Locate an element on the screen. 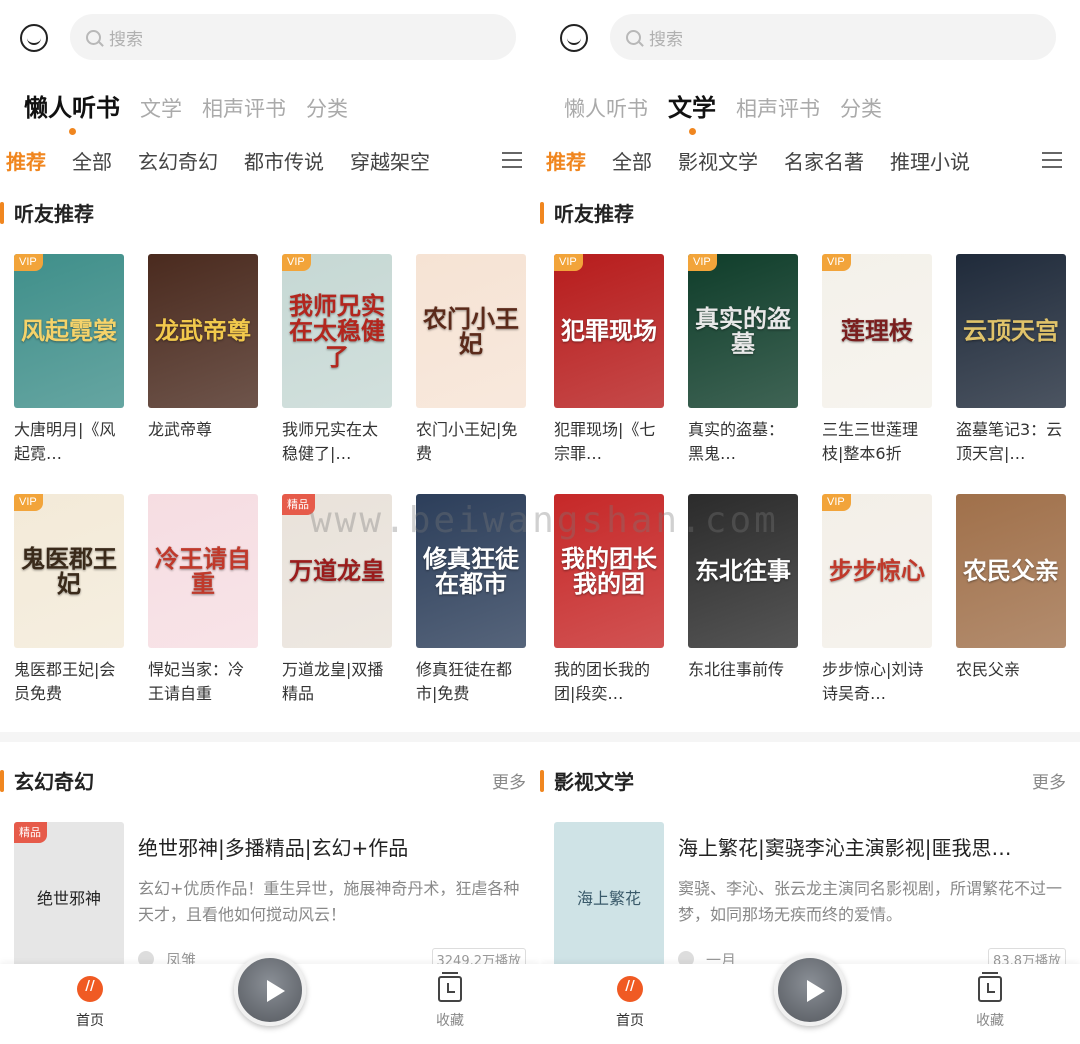  tab-sub-3: 都市传说 is located at coordinates (284, 160).